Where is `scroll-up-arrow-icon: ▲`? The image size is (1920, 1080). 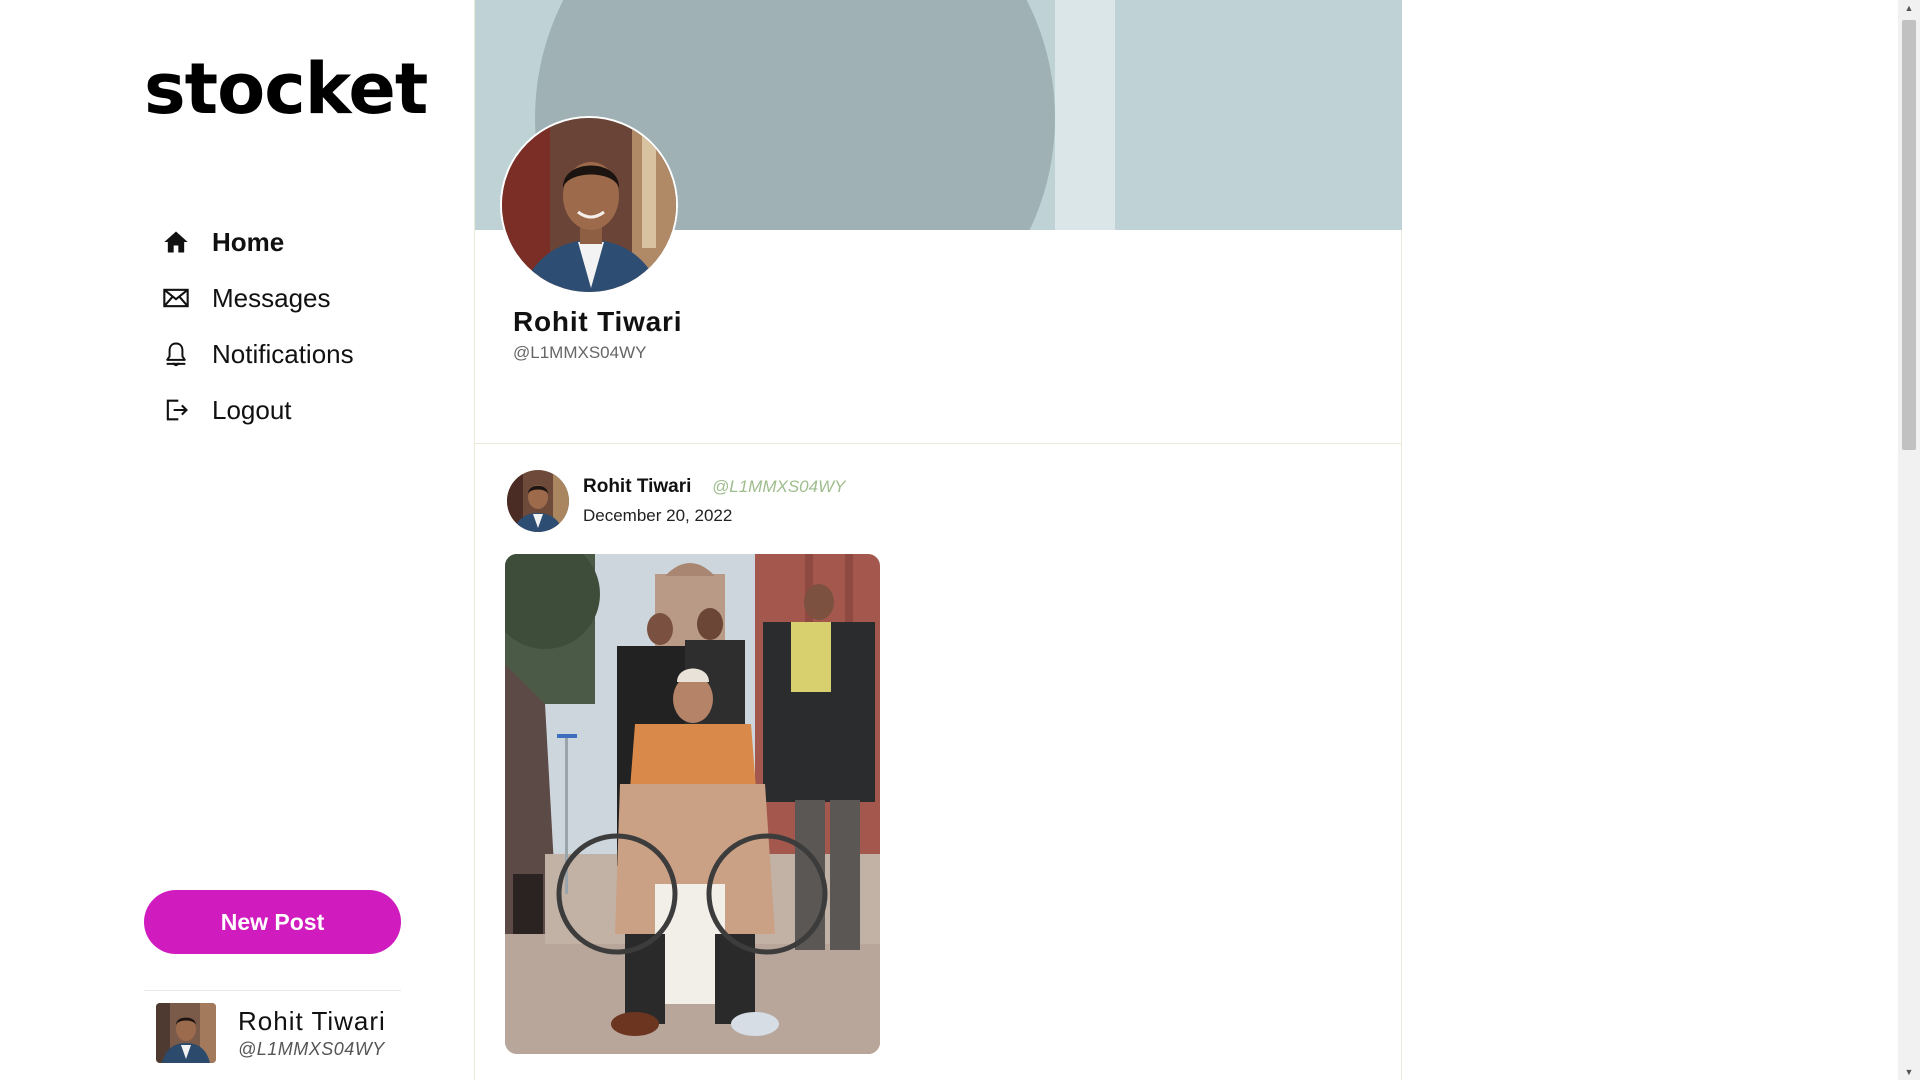
scroll-up-arrow-icon: ▲ is located at coordinates (1909, 8).